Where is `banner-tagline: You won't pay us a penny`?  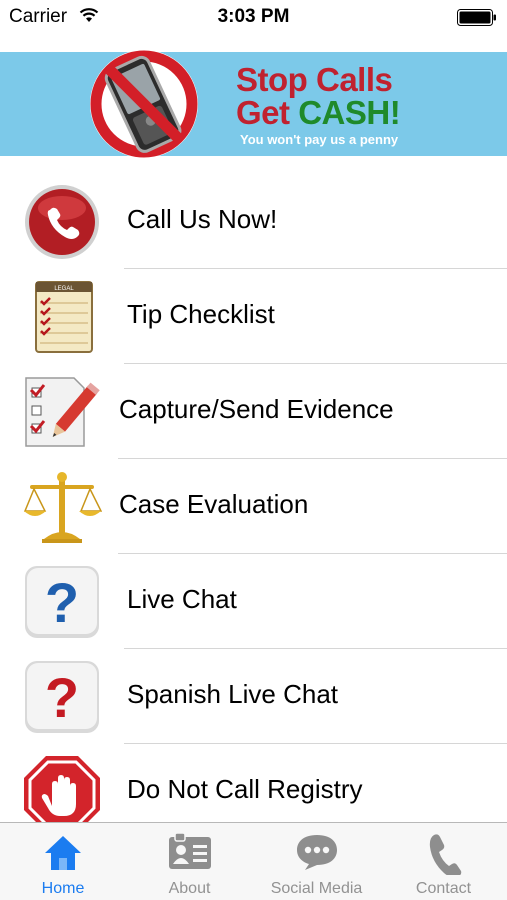 banner-tagline: You won't pay us a penny is located at coordinates (319, 139).